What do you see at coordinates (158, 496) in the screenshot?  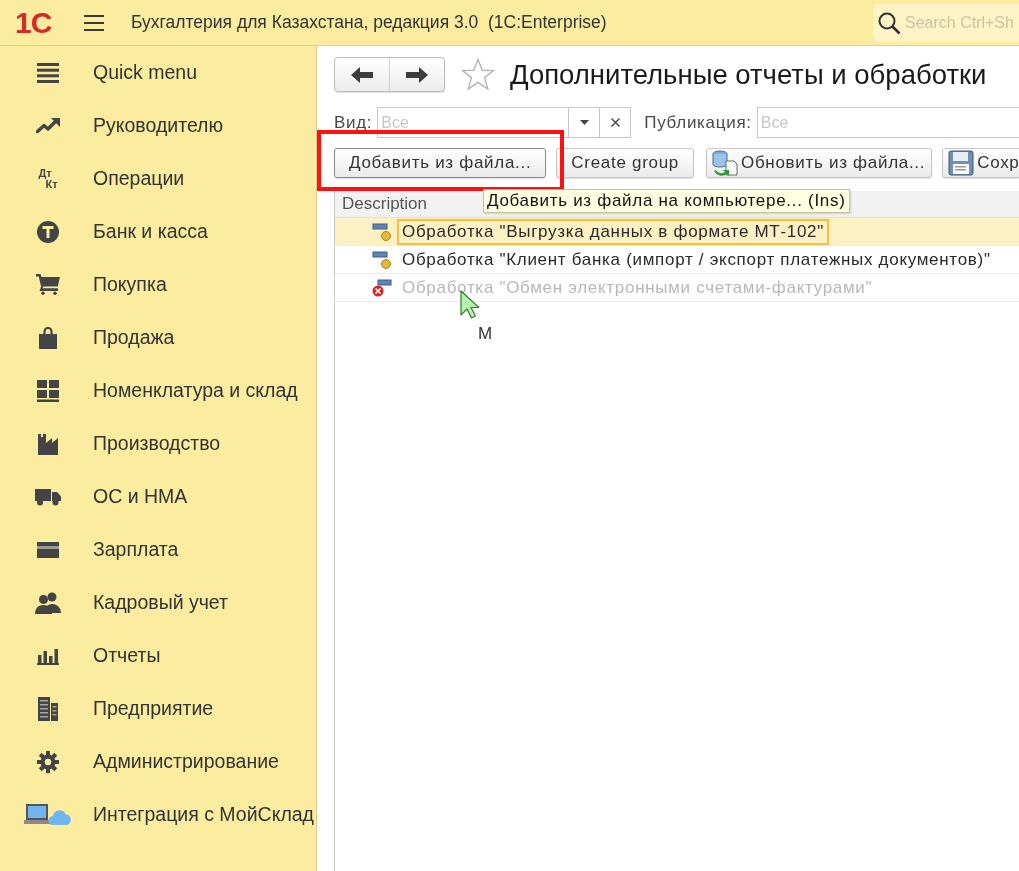 I see `sidebar-item: ОС и НМА` at bounding box center [158, 496].